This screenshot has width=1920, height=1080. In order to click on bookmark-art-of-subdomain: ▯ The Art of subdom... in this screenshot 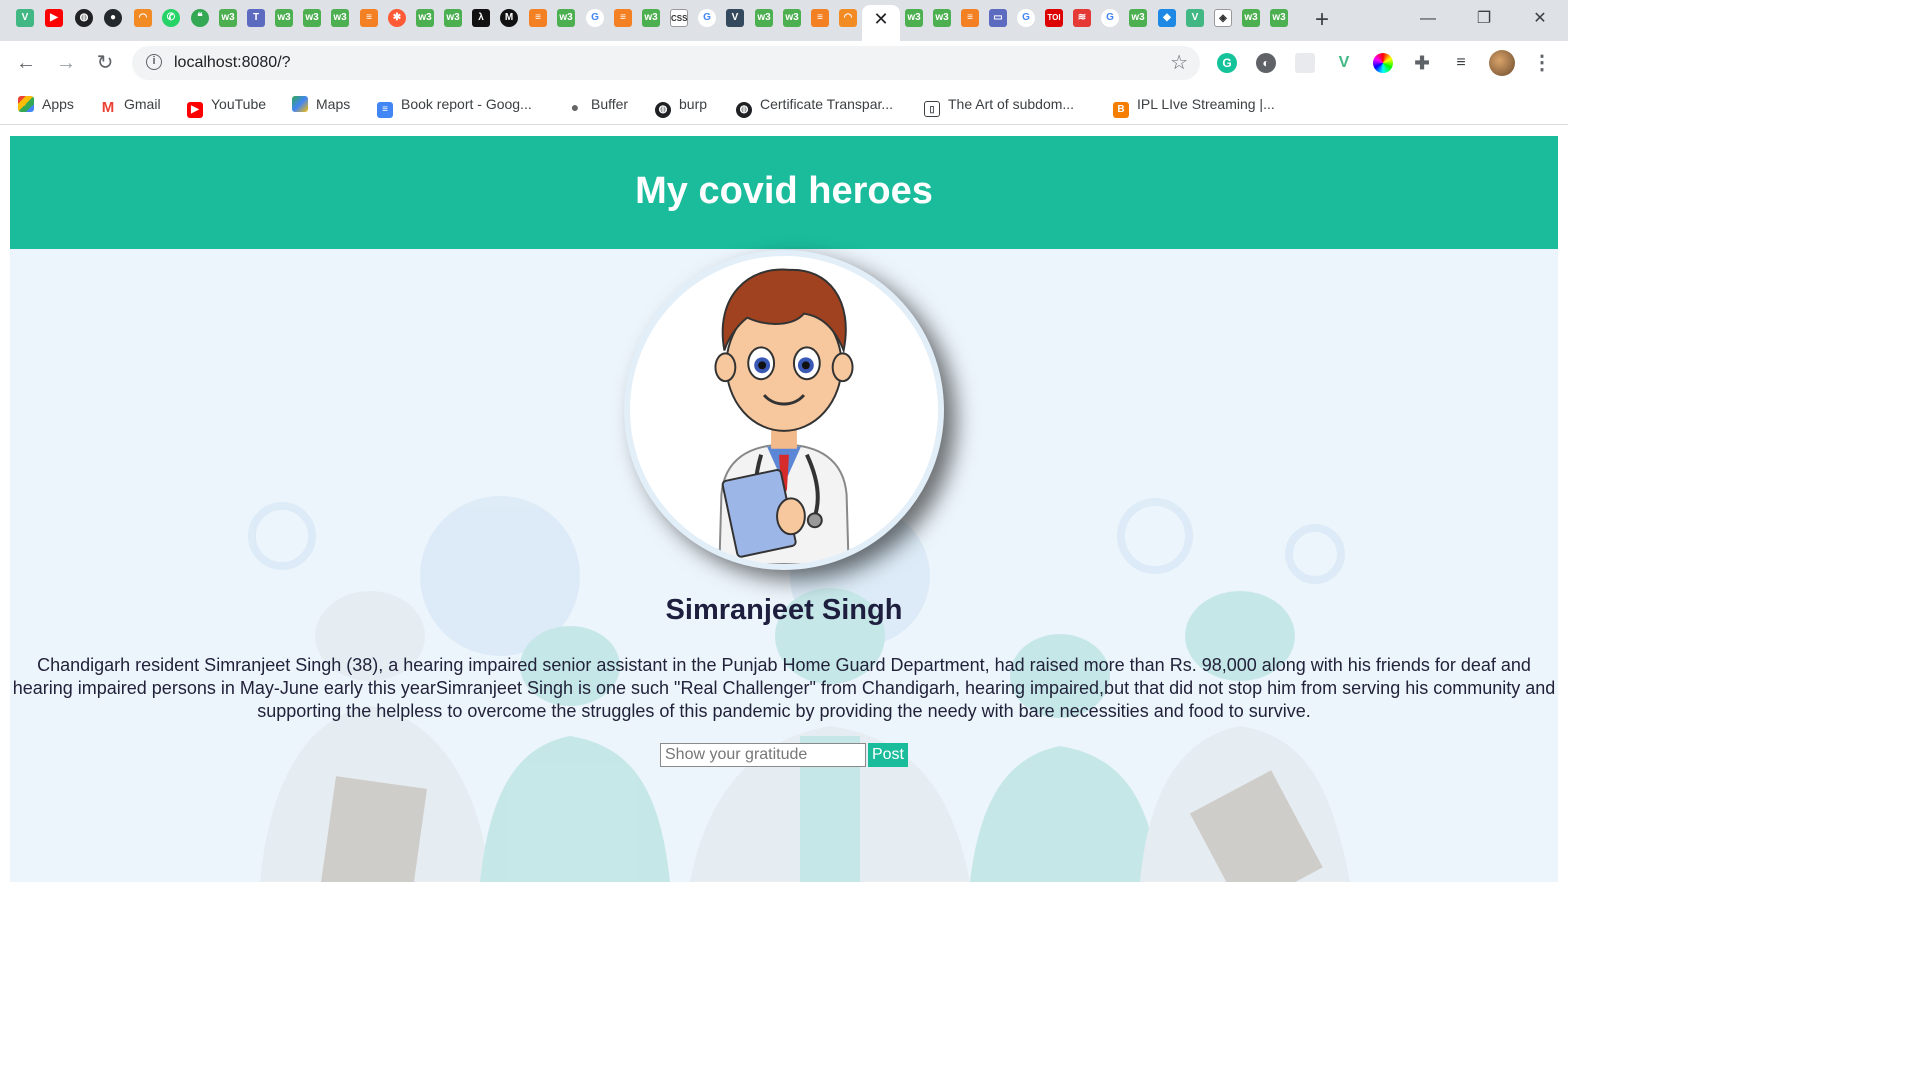, I will do `click(999, 105)`.